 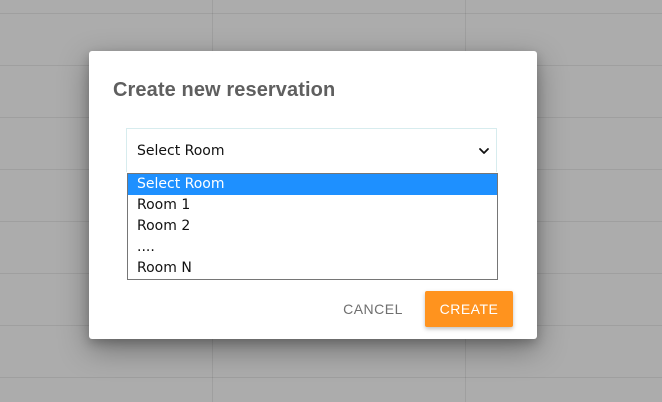 What do you see at coordinates (469, 309) in the screenshot?
I see `create-button: CREATE` at bounding box center [469, 309].